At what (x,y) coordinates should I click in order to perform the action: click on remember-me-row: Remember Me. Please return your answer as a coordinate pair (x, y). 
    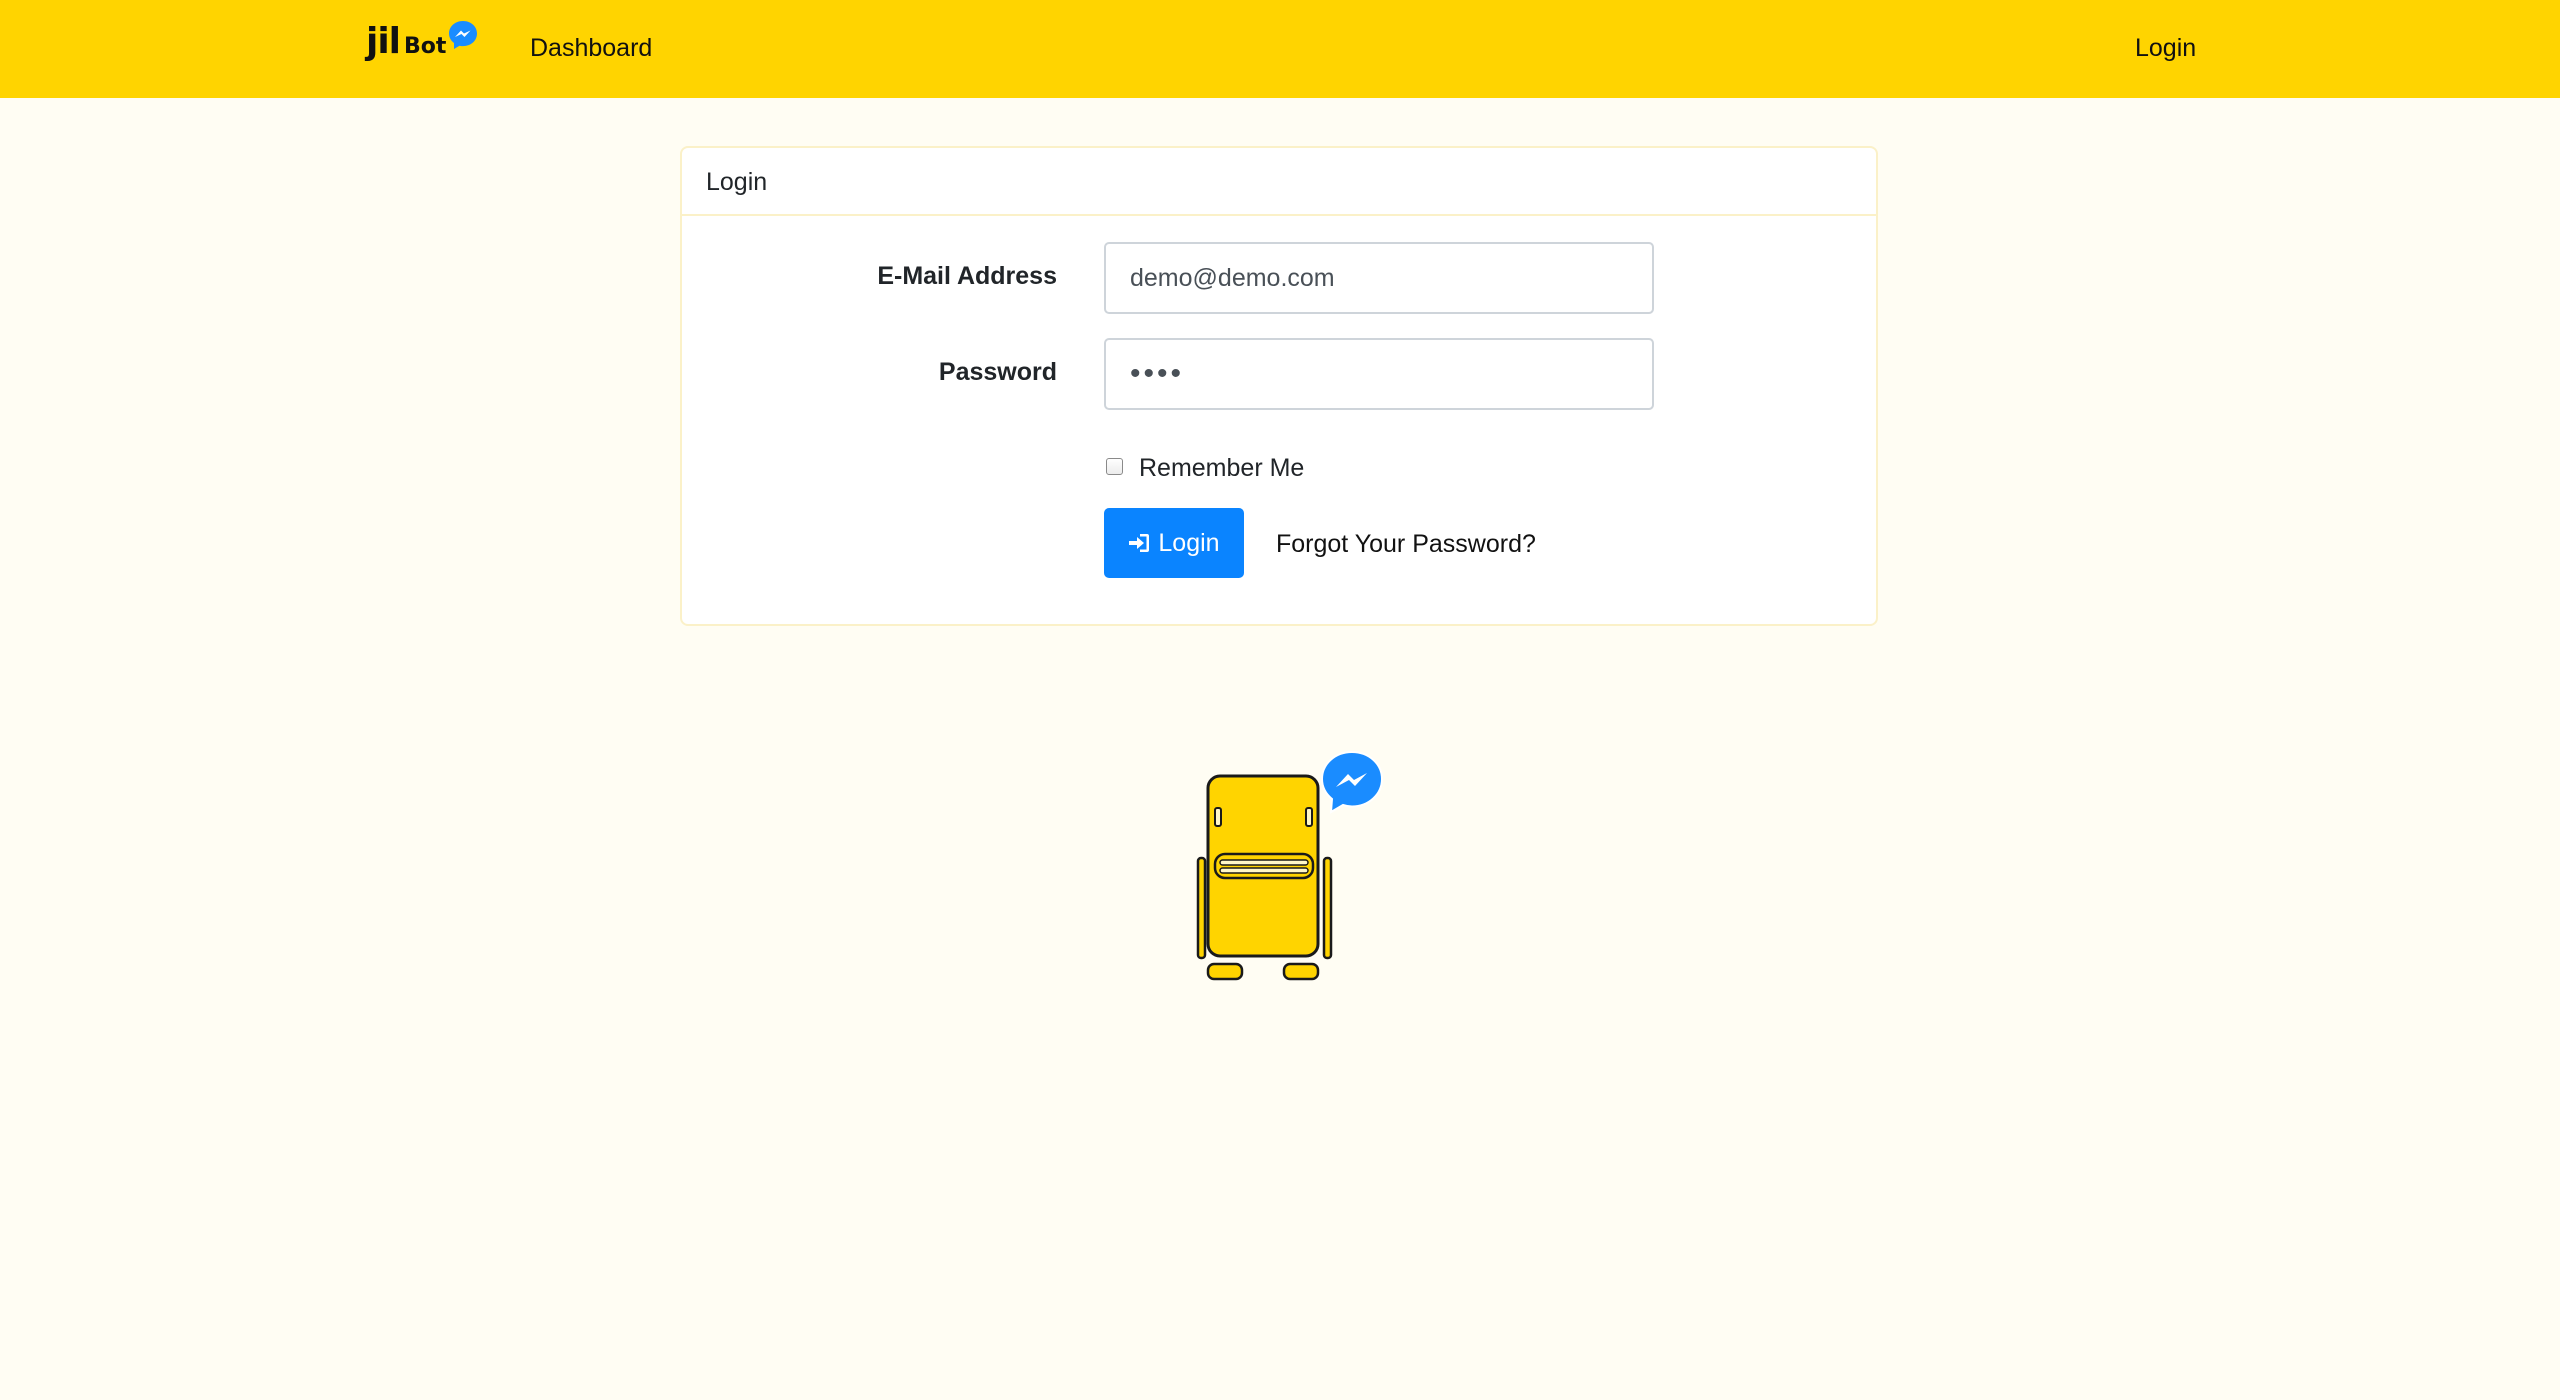
    Looking at the image, I should click on (1205, 468).